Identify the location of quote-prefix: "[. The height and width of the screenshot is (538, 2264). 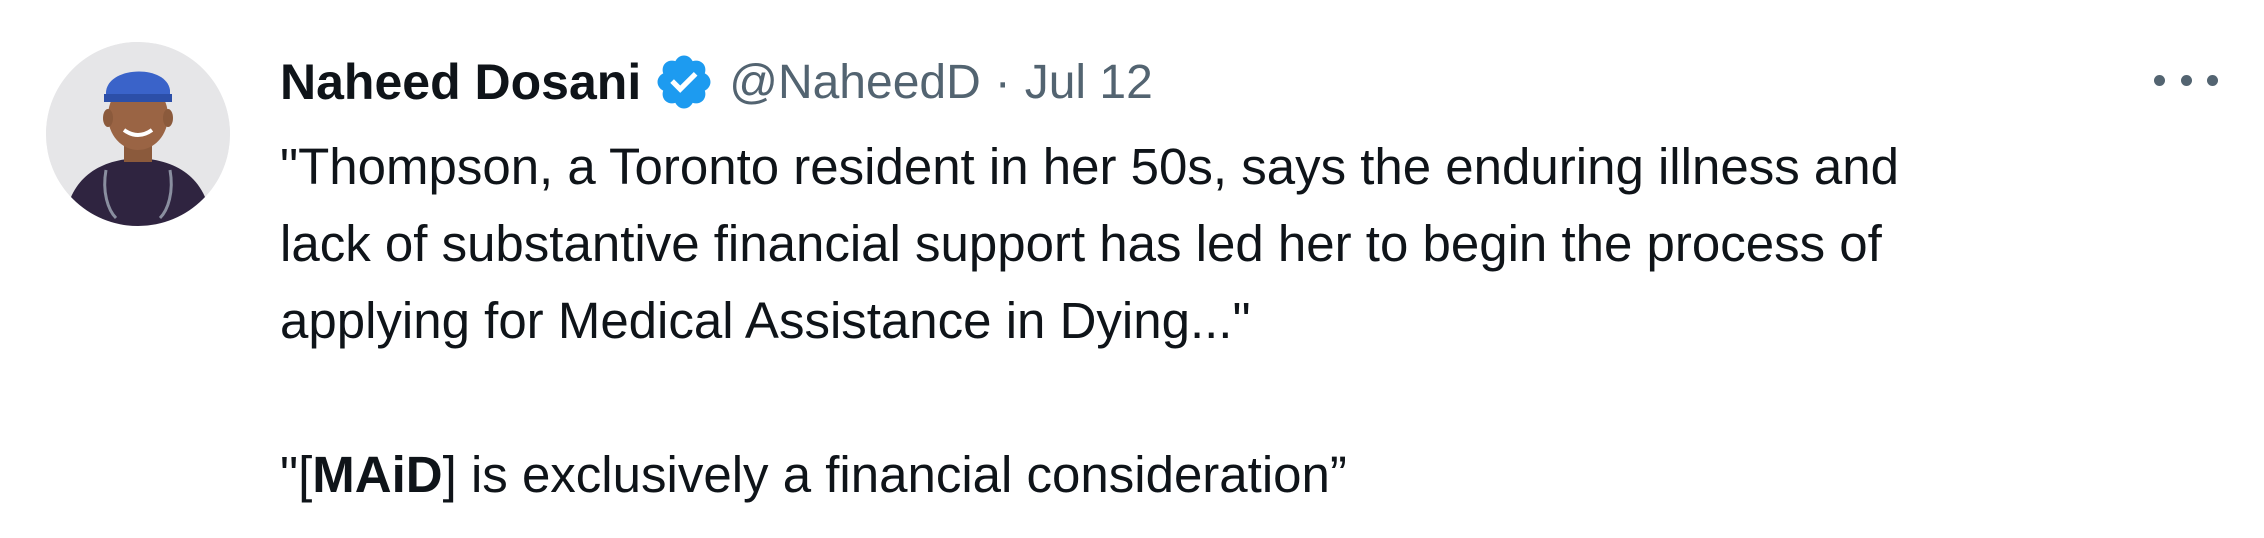
(296, 474).